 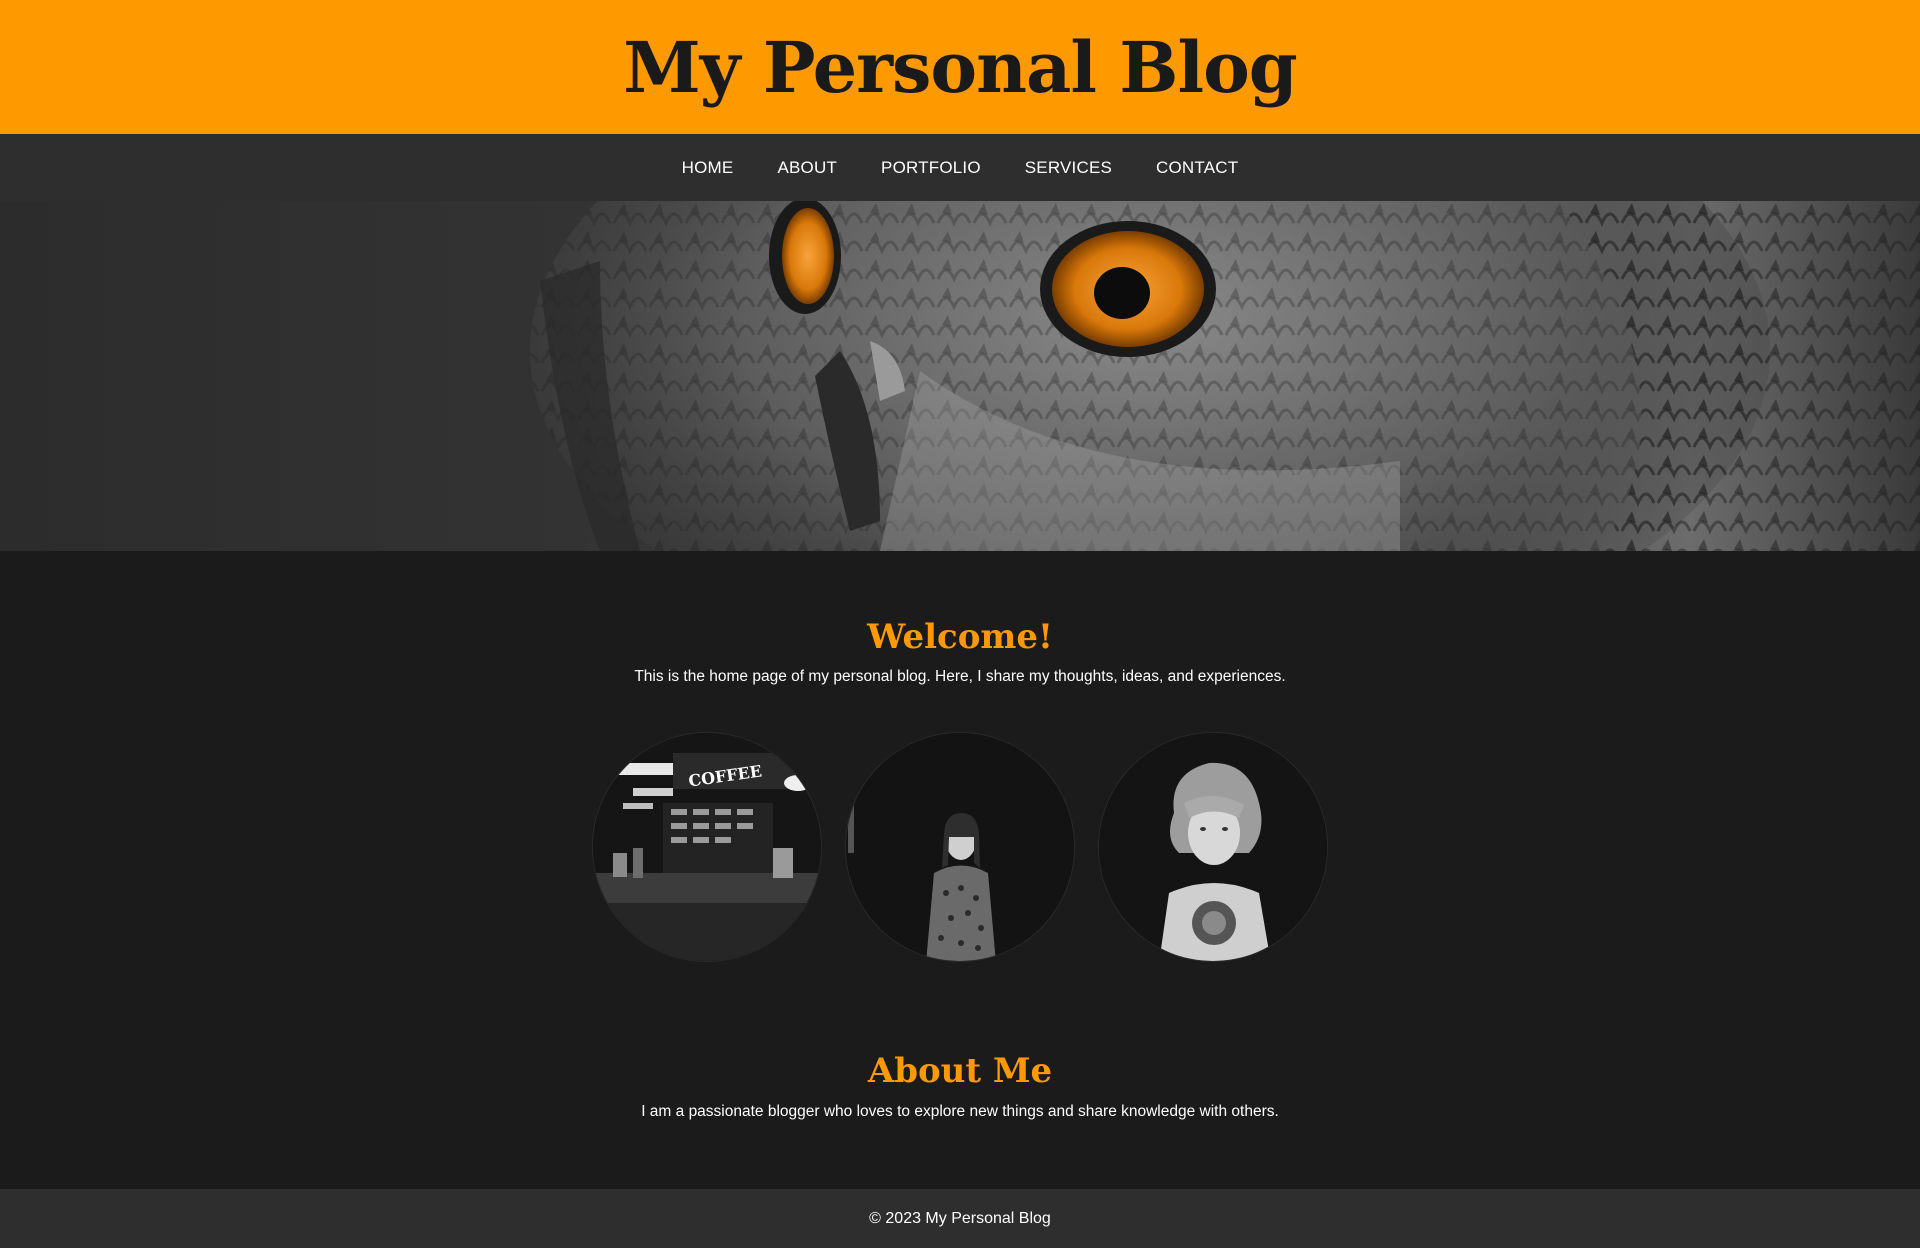 What do you see at coordinates (931, 168) in the screenshot?
I see `nav-item-portfolio: PORTFOLIO` at bounding box center [931, 168].